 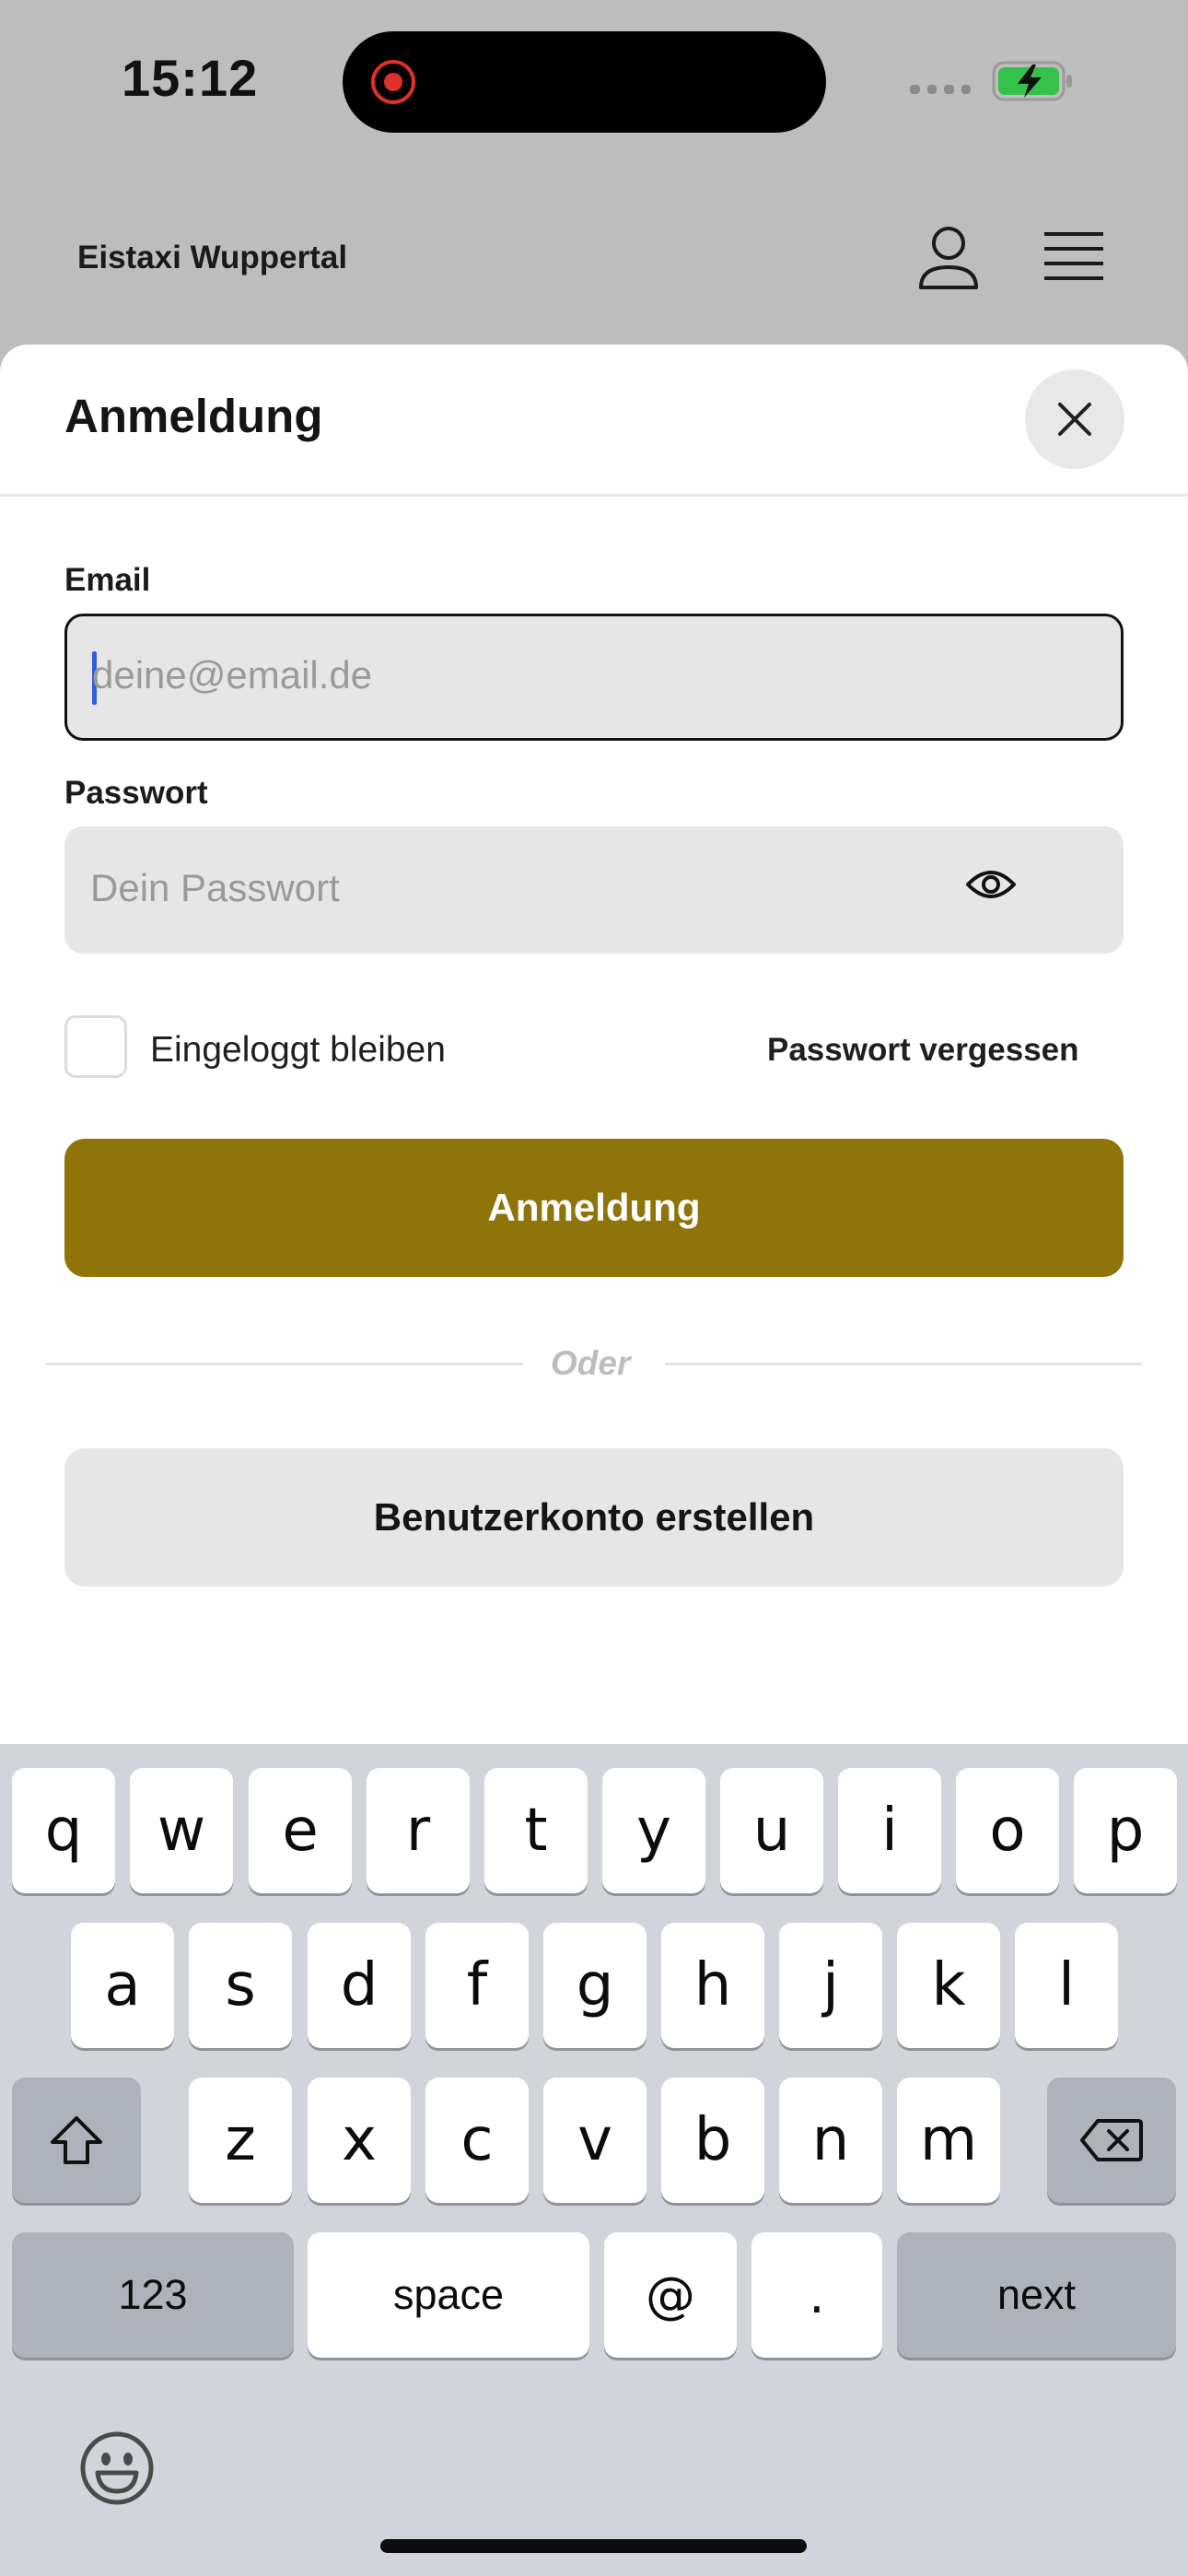 I want to click on email-placeholder: deine@email.de, so click(x=232, y=675).